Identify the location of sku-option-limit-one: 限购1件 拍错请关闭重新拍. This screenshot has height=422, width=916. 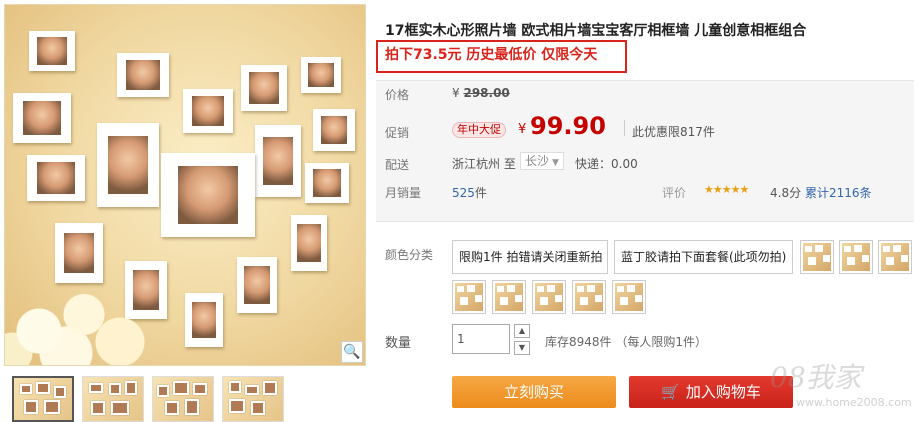
(530, 257).